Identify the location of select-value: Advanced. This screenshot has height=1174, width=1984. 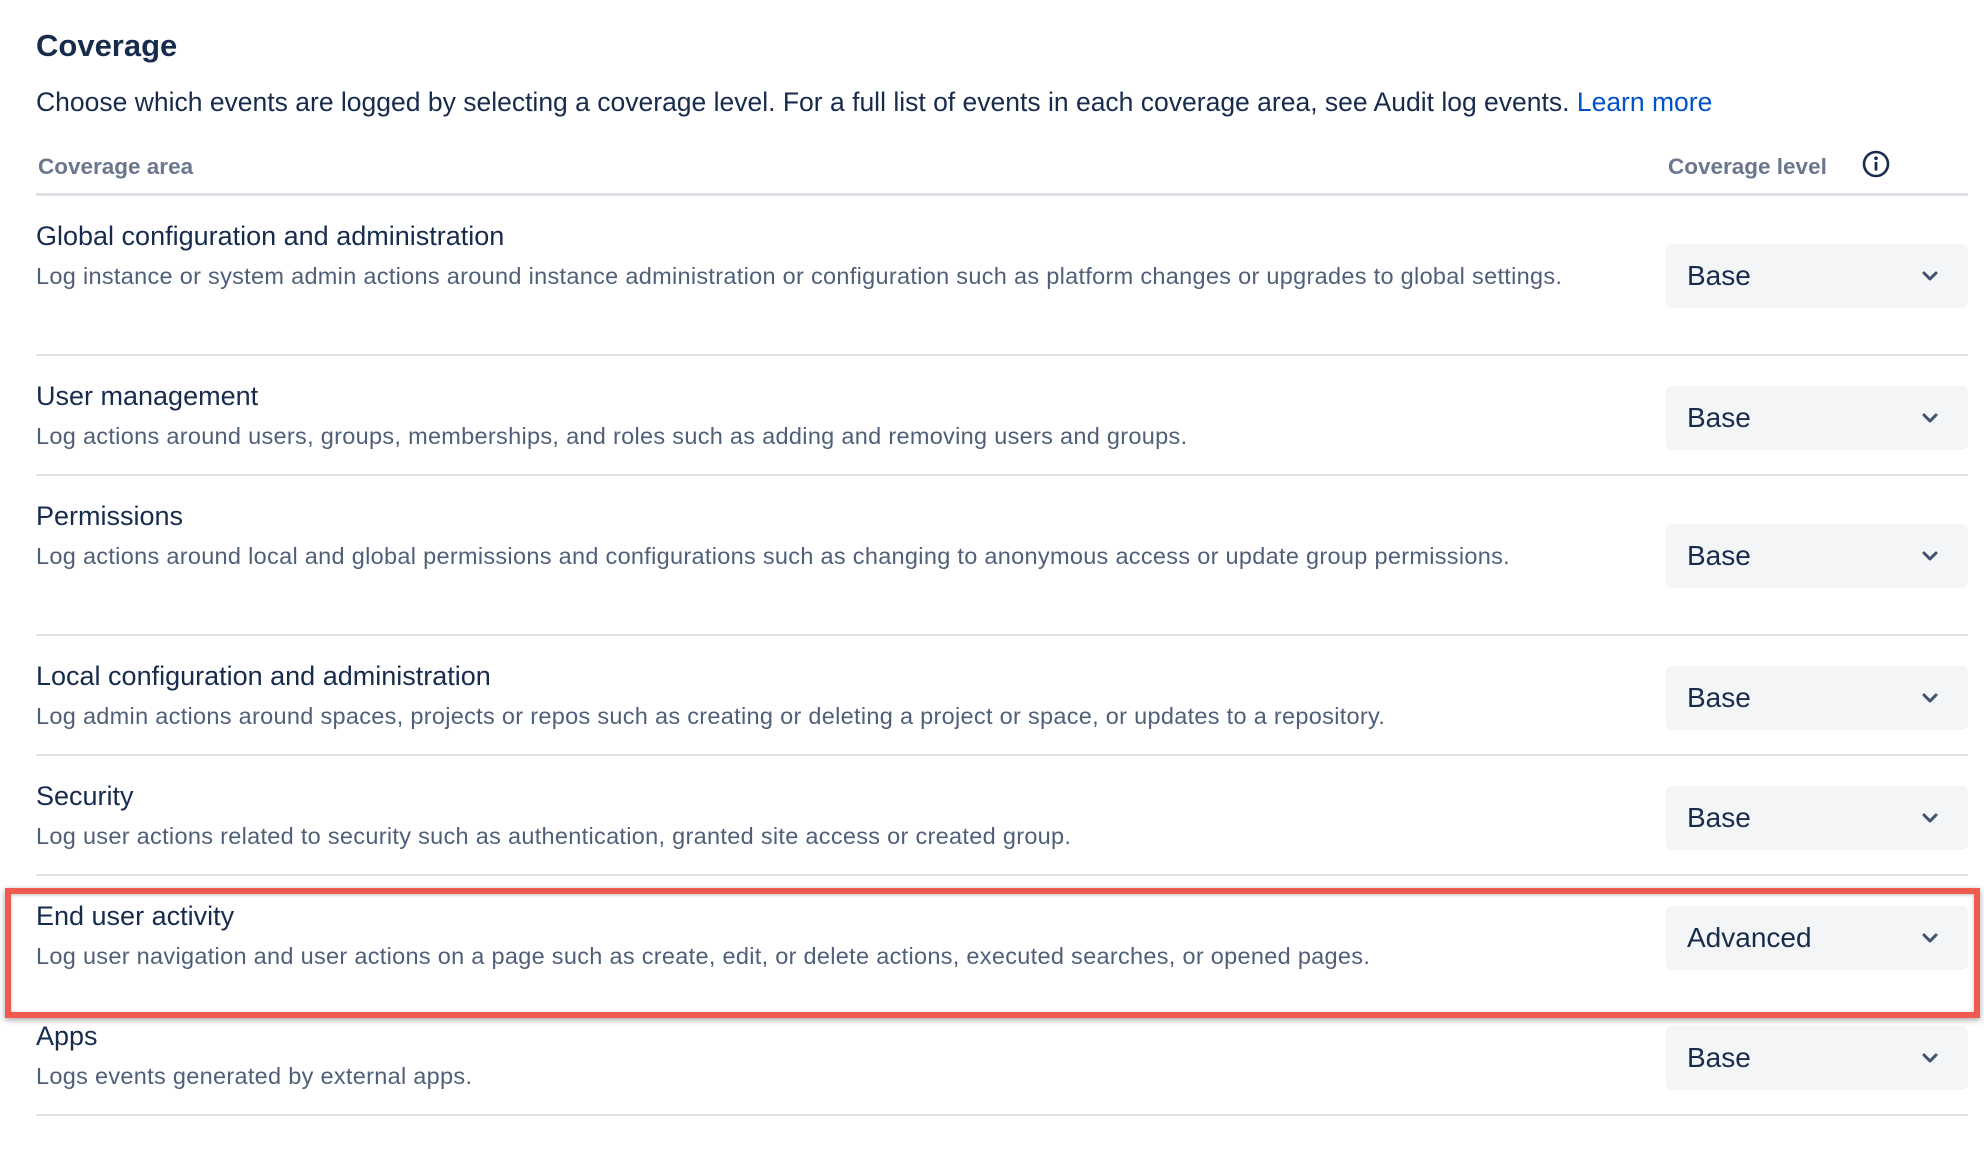
(1749, 937).